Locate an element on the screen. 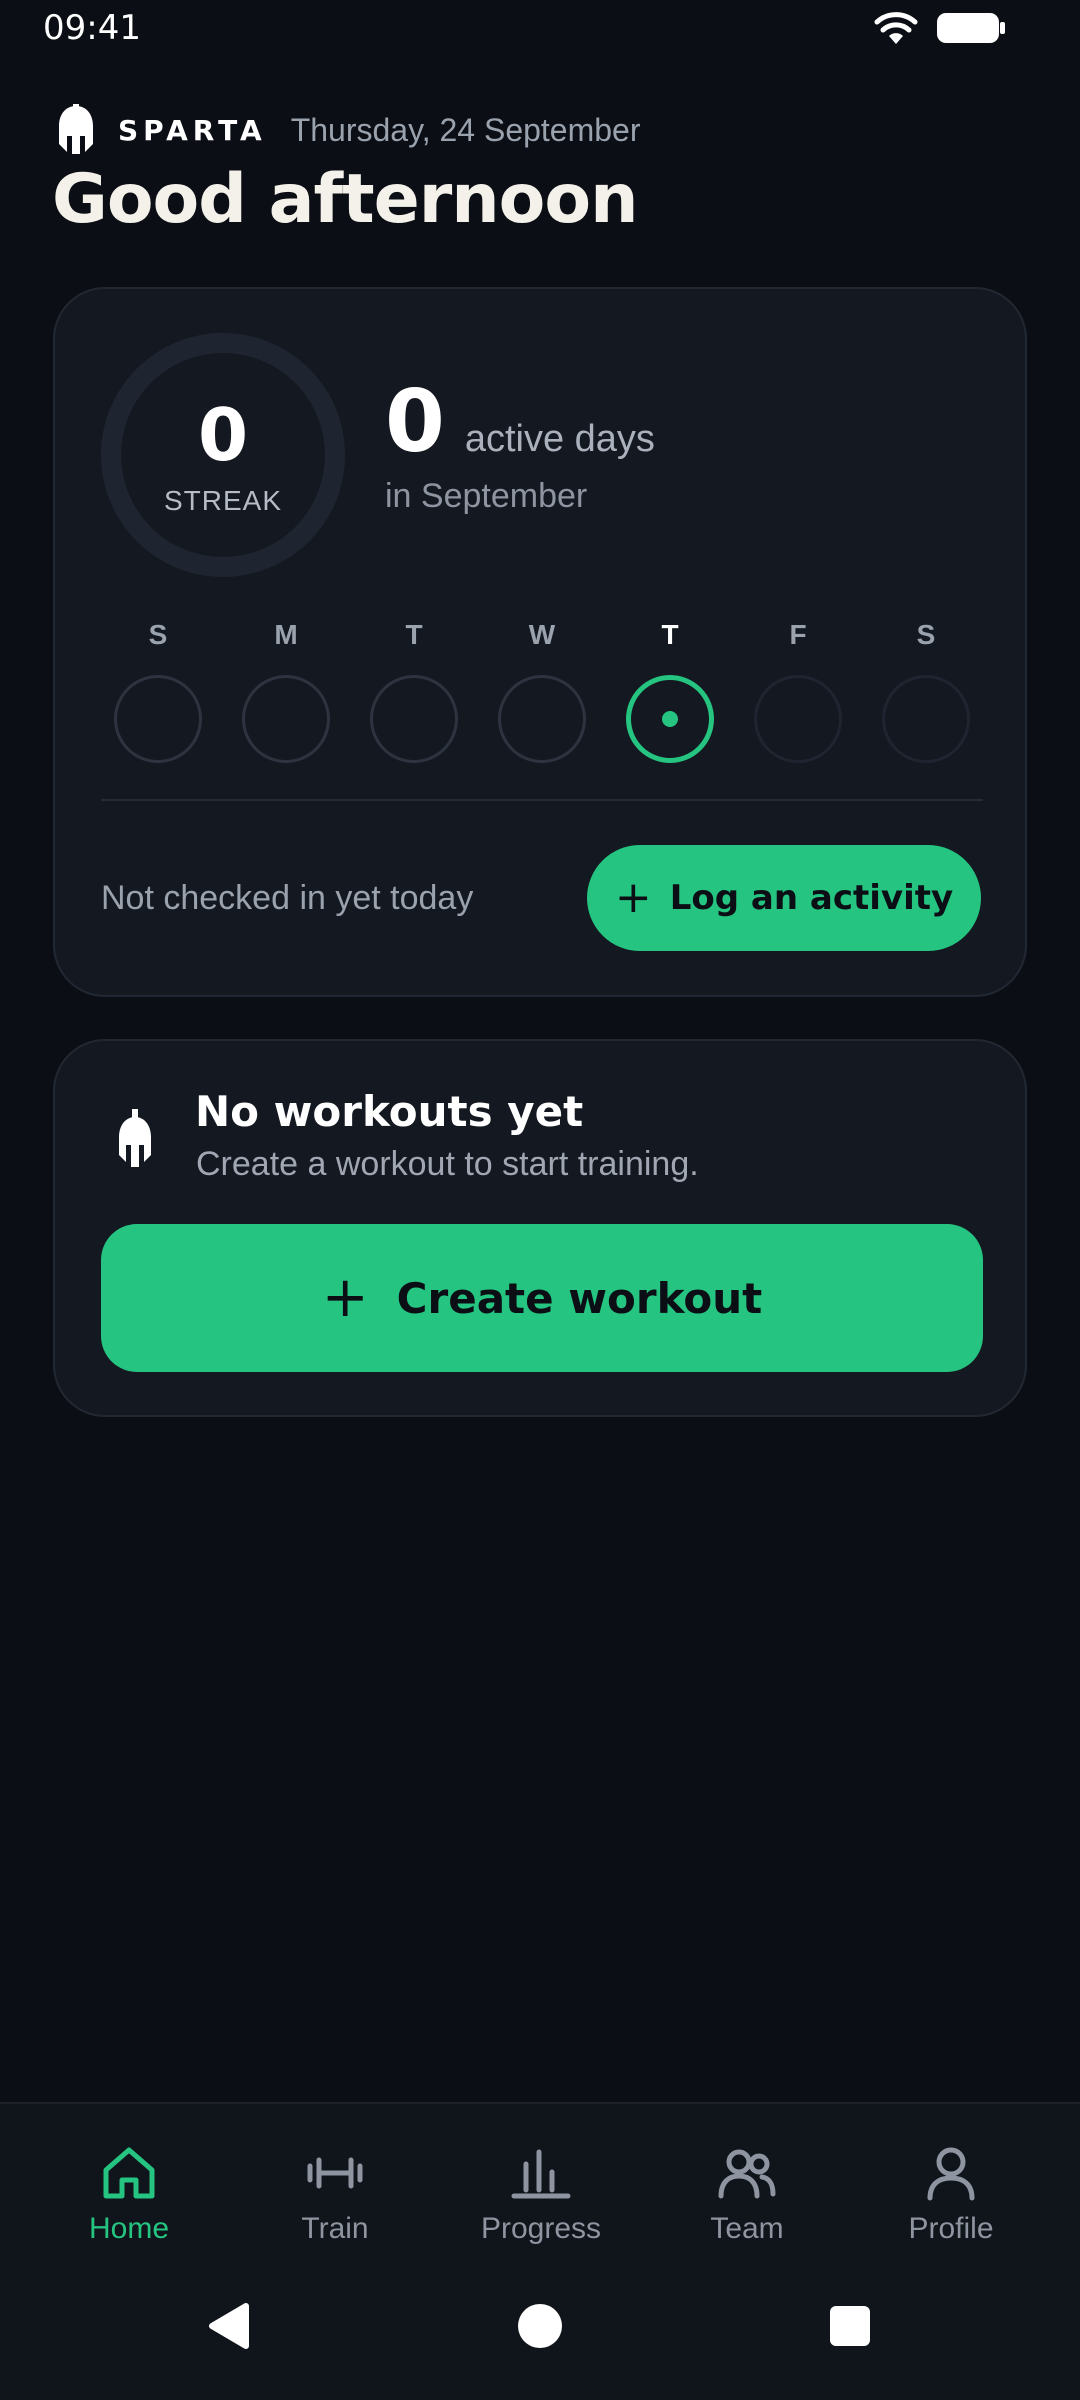  day-letter: F is located at coordinates (798, 634).